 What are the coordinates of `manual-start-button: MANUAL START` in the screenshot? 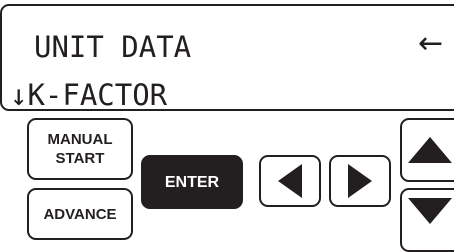 It's located at (80, 149).